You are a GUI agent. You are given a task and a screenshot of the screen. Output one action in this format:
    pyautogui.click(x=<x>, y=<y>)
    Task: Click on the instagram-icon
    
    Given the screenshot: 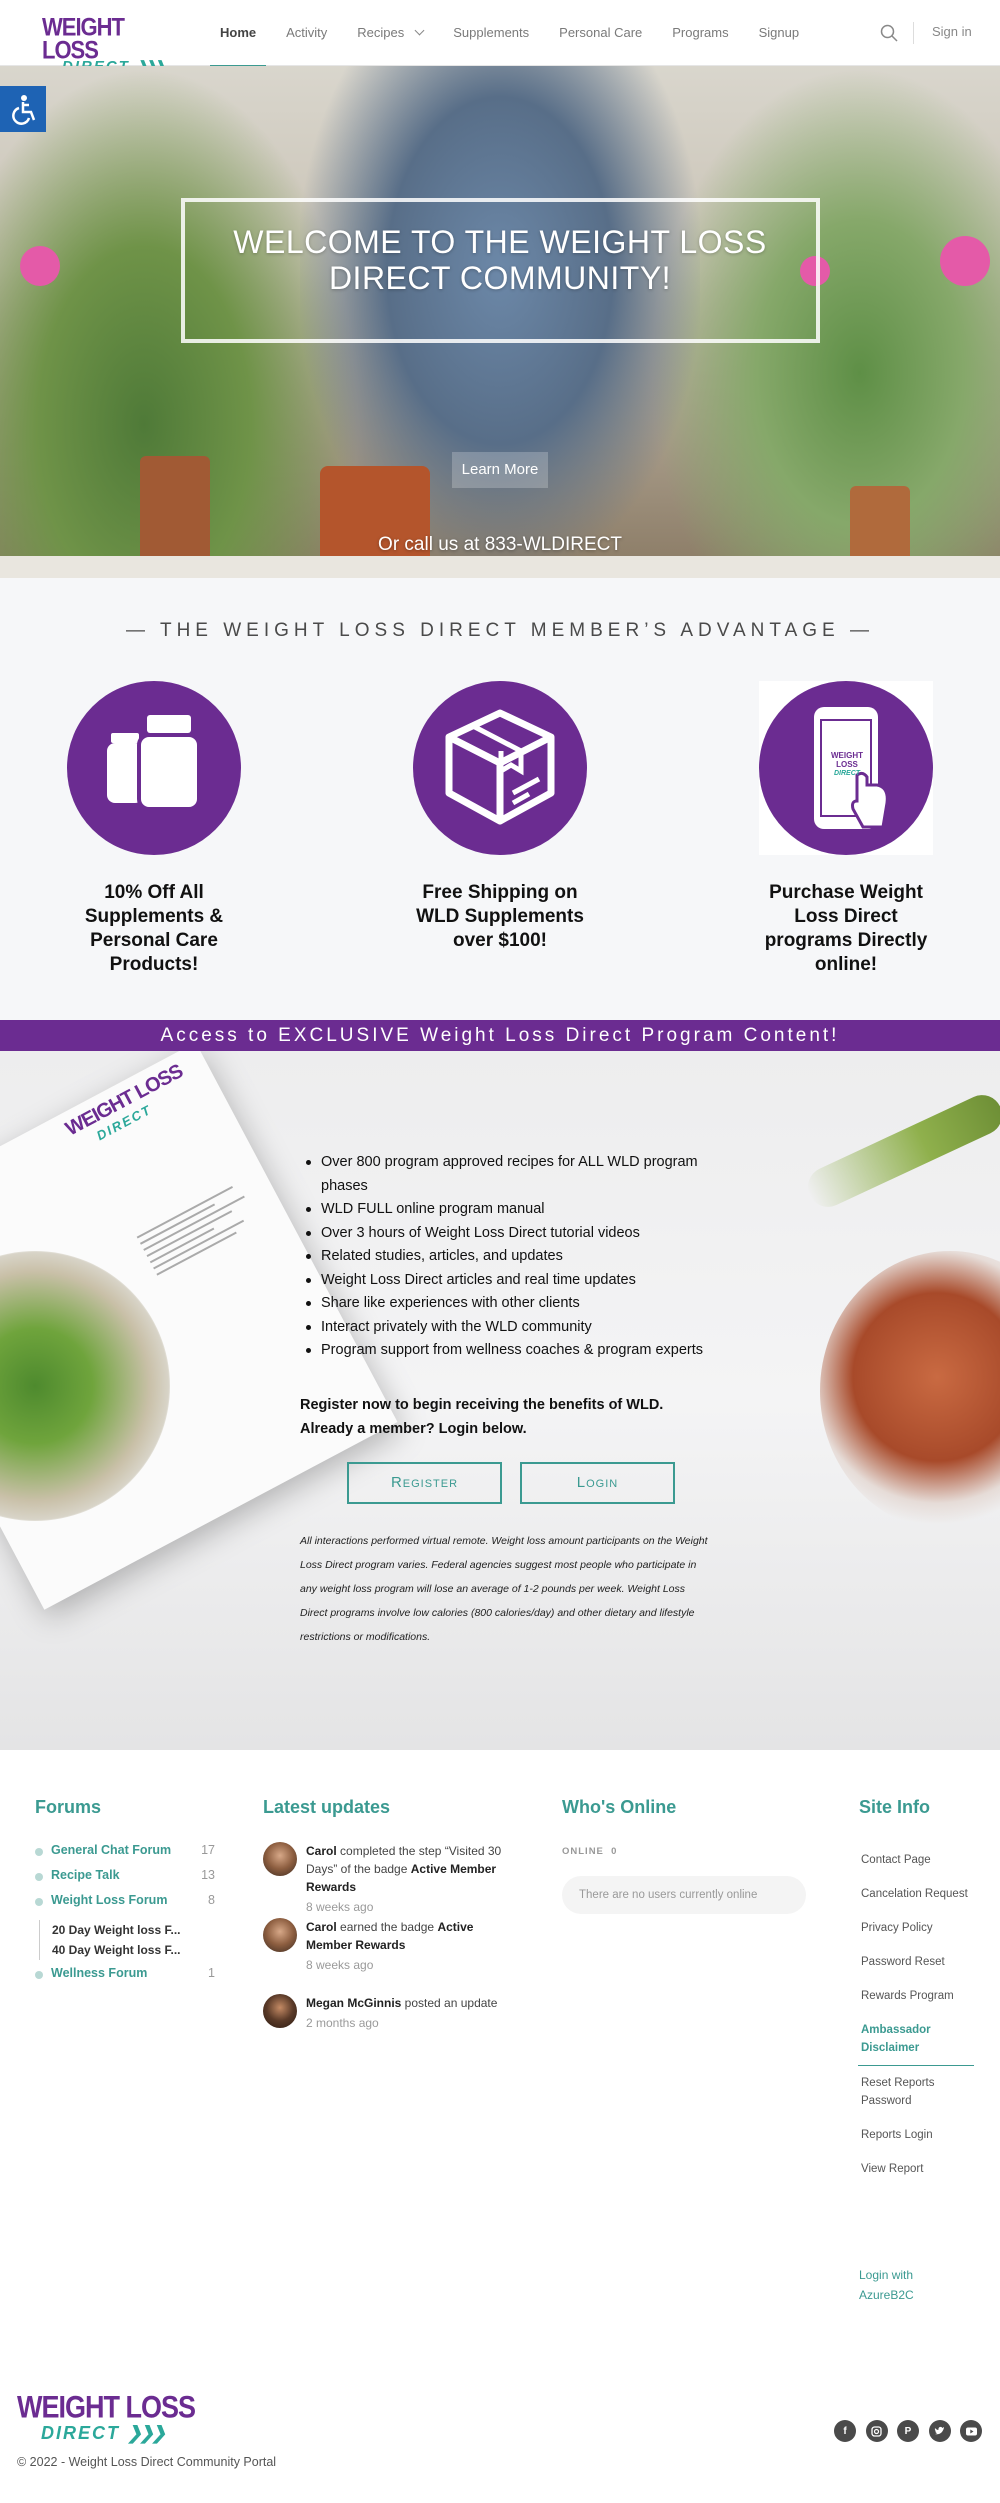 What is the action you would take?
    pyautogui.click(x=876, y=2431)
    